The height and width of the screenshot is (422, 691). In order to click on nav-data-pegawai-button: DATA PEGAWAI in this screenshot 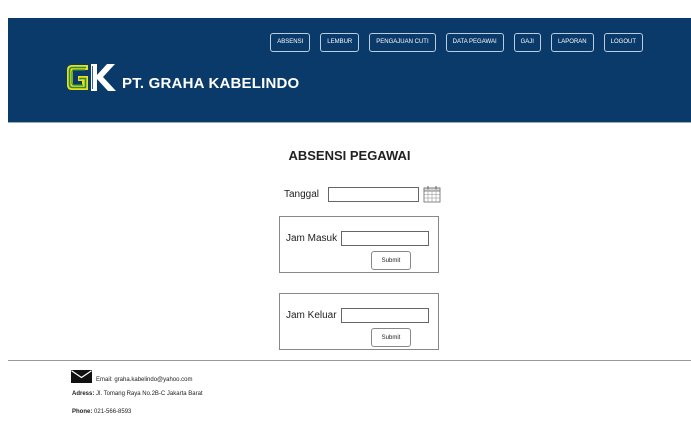, I will do `click(474, 42)`.